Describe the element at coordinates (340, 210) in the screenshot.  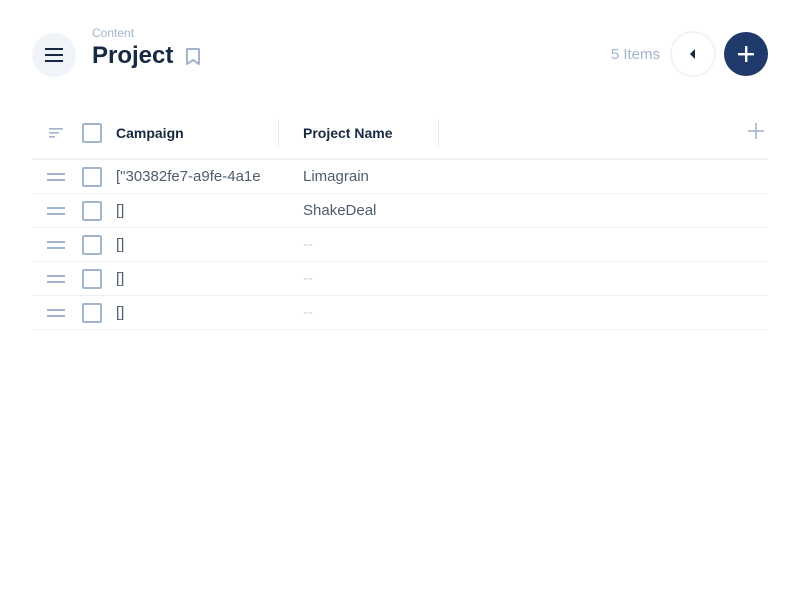
I see `cell-project-name: ShakeDeal` at that location.